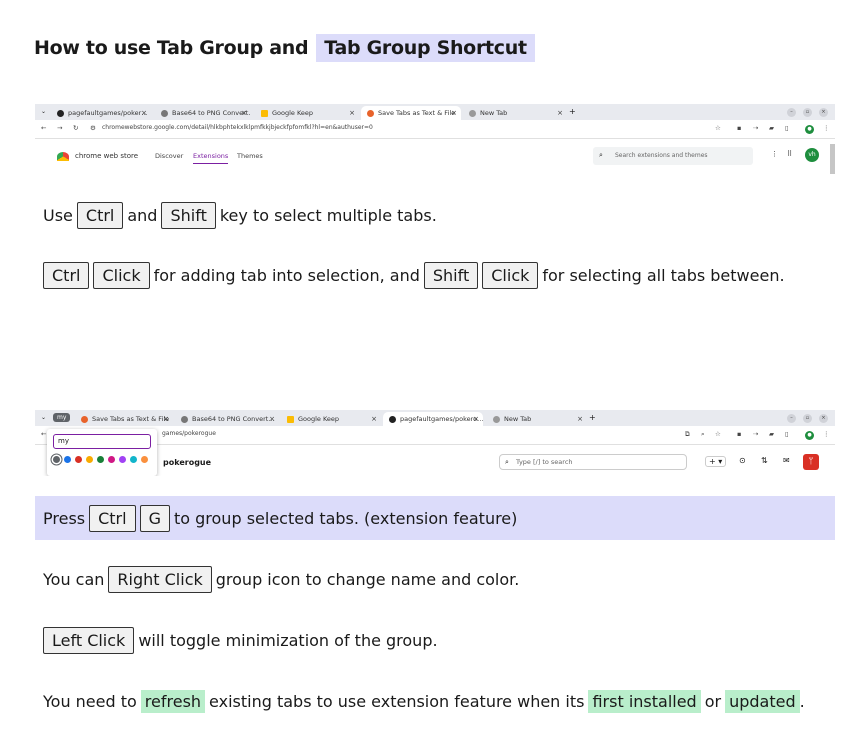 The width and height of the screenshot is (861, 748). What do you see at coordinates (169, 156) in the screenshot?
I see `nav-discover: Discover` at bounding box center [169, 156].